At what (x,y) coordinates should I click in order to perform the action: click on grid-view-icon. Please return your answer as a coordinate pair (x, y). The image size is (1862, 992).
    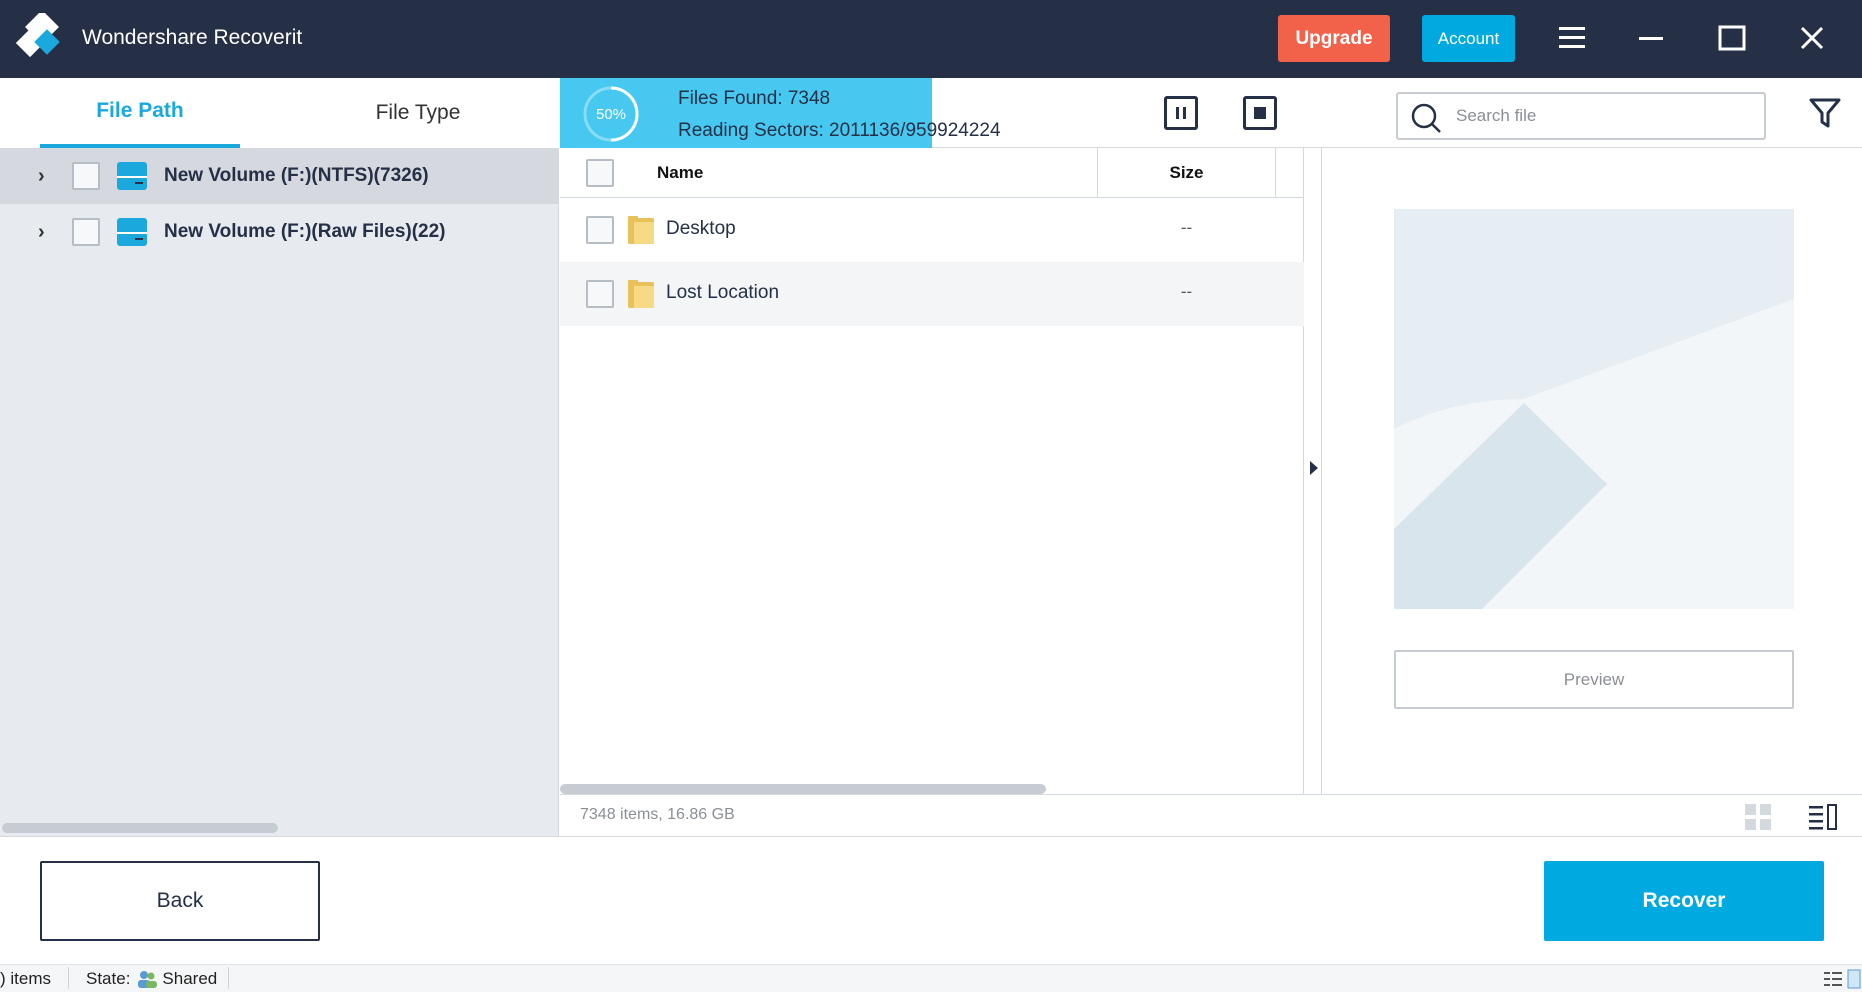
    Looking at the image, I should click on (1758, 817).